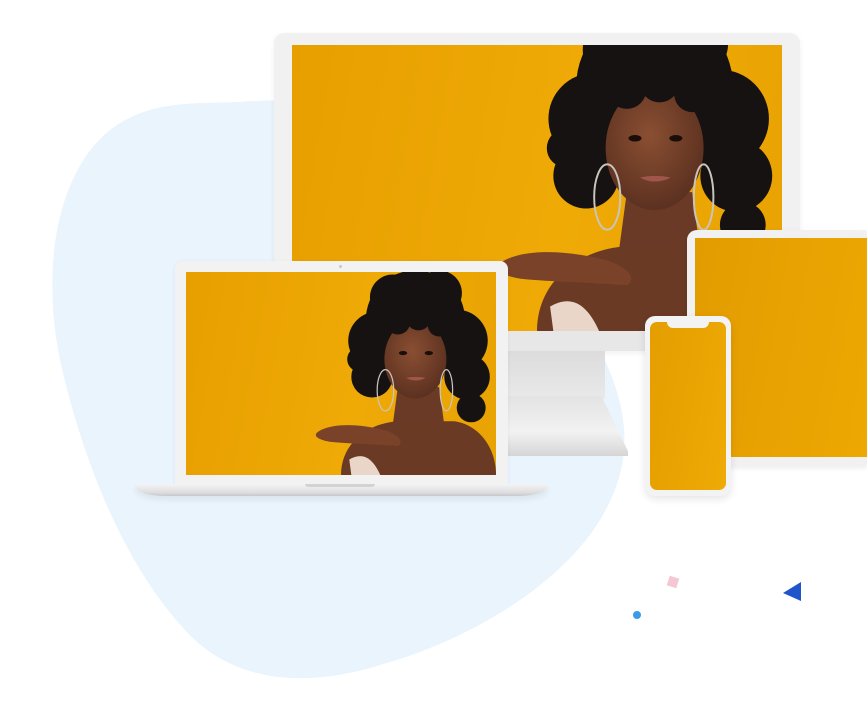 This screenshot has height=708, width=867. I want to click on laptop-camera-icon, so click(340, 266).